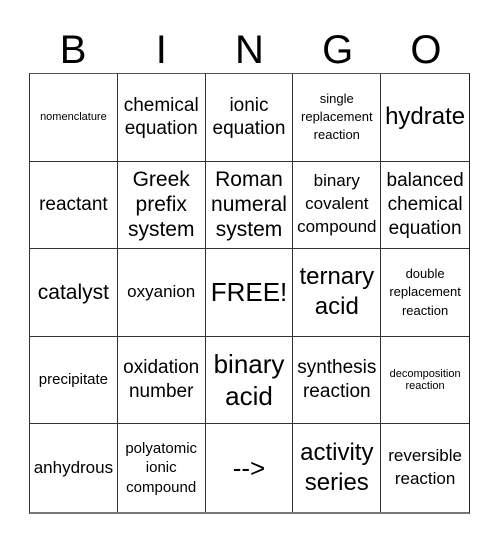  Describe the element at coordinates (74, 293) in the screenshot. I see `bingo-cell: catalyst` at that location.